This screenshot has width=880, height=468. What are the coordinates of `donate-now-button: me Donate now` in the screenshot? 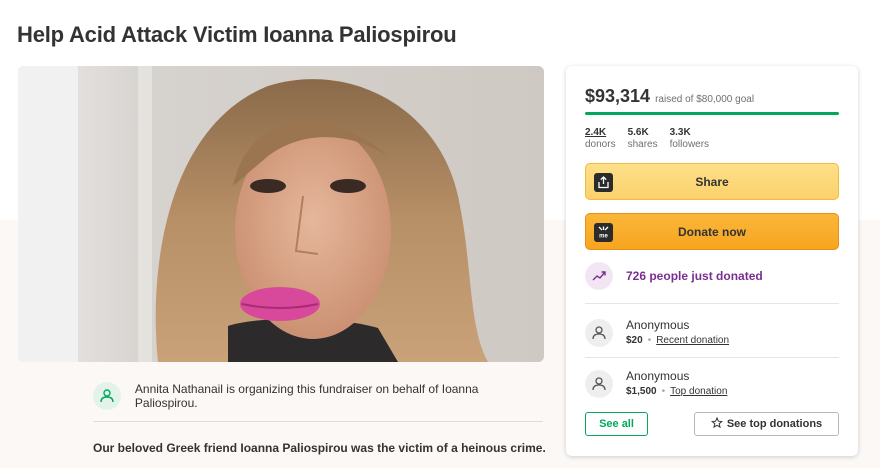 It's located at (712, 231).